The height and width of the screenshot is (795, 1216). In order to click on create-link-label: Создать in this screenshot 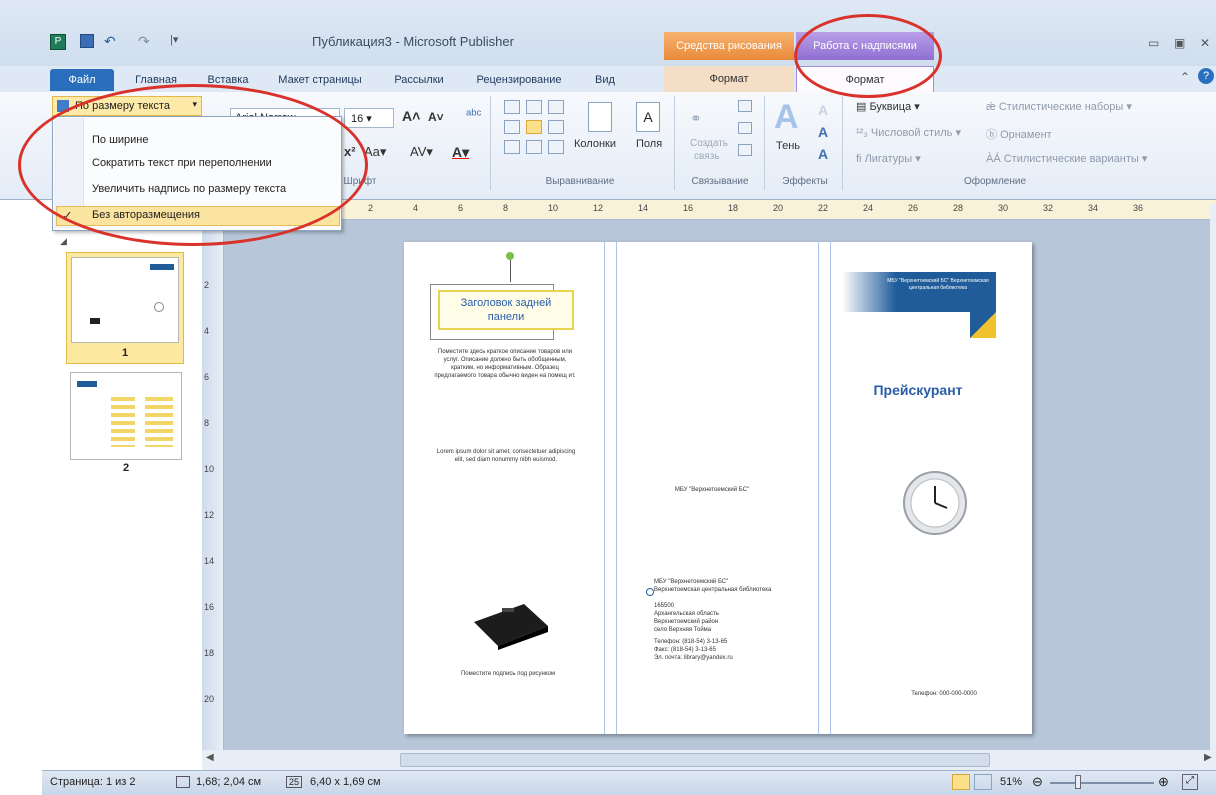, I will do `click(709, 143)`.